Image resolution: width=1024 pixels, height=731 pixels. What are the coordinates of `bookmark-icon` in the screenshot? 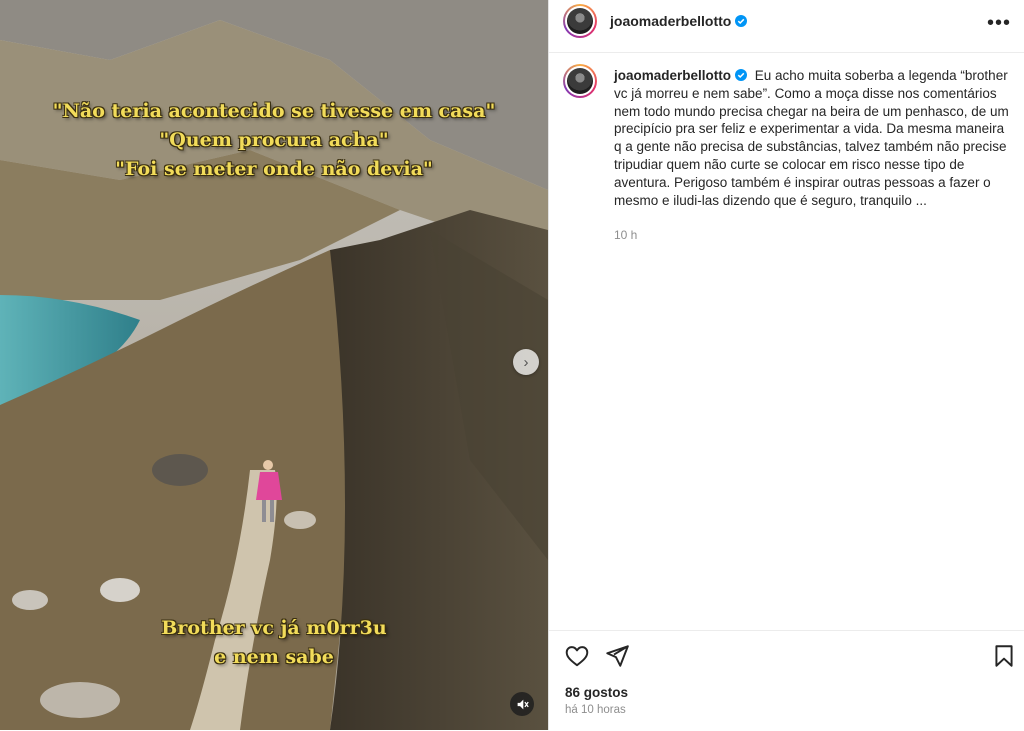 It's located at (1004, 656).